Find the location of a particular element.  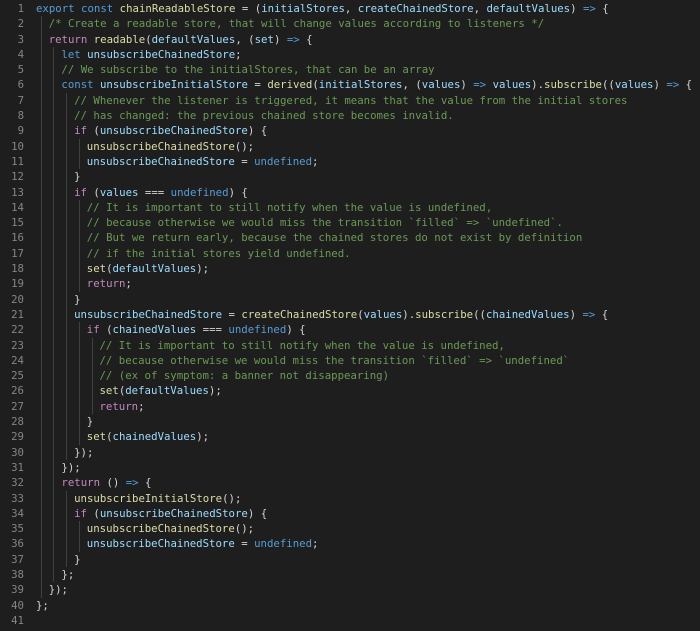

line-number: 24 is located at coordinates (17, 360).